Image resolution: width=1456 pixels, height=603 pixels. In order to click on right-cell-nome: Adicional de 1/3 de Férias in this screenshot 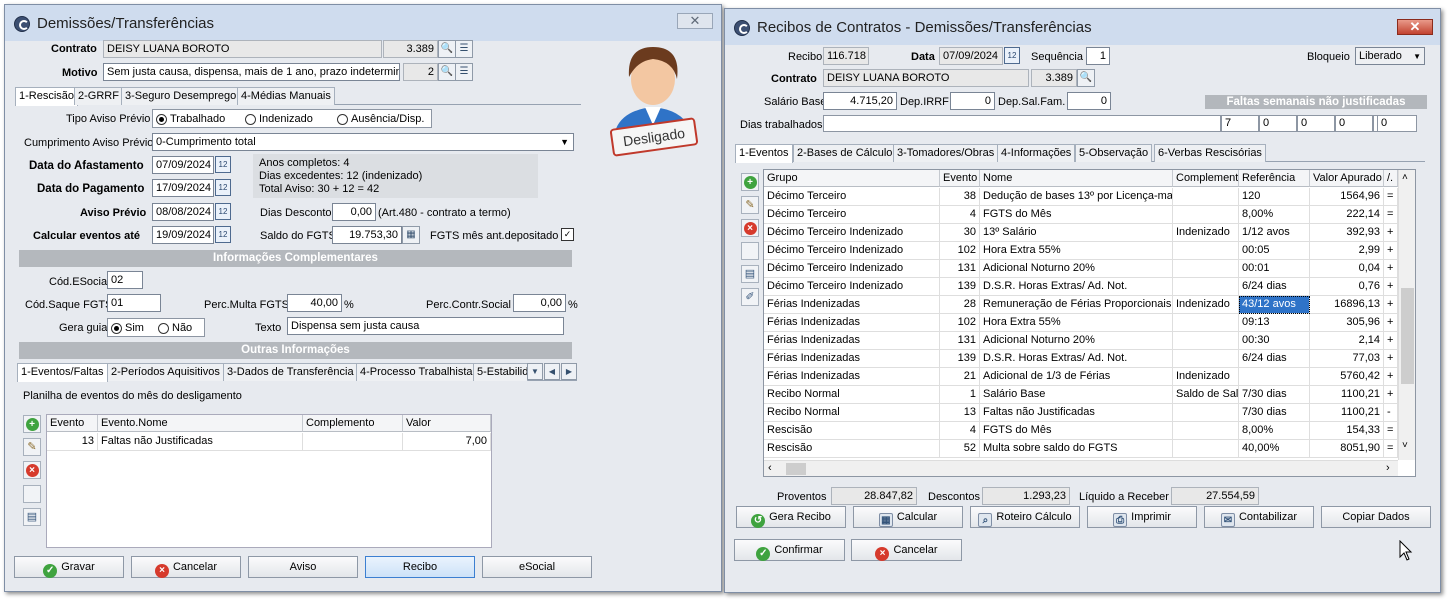, I will do `click(1076, 377)`.